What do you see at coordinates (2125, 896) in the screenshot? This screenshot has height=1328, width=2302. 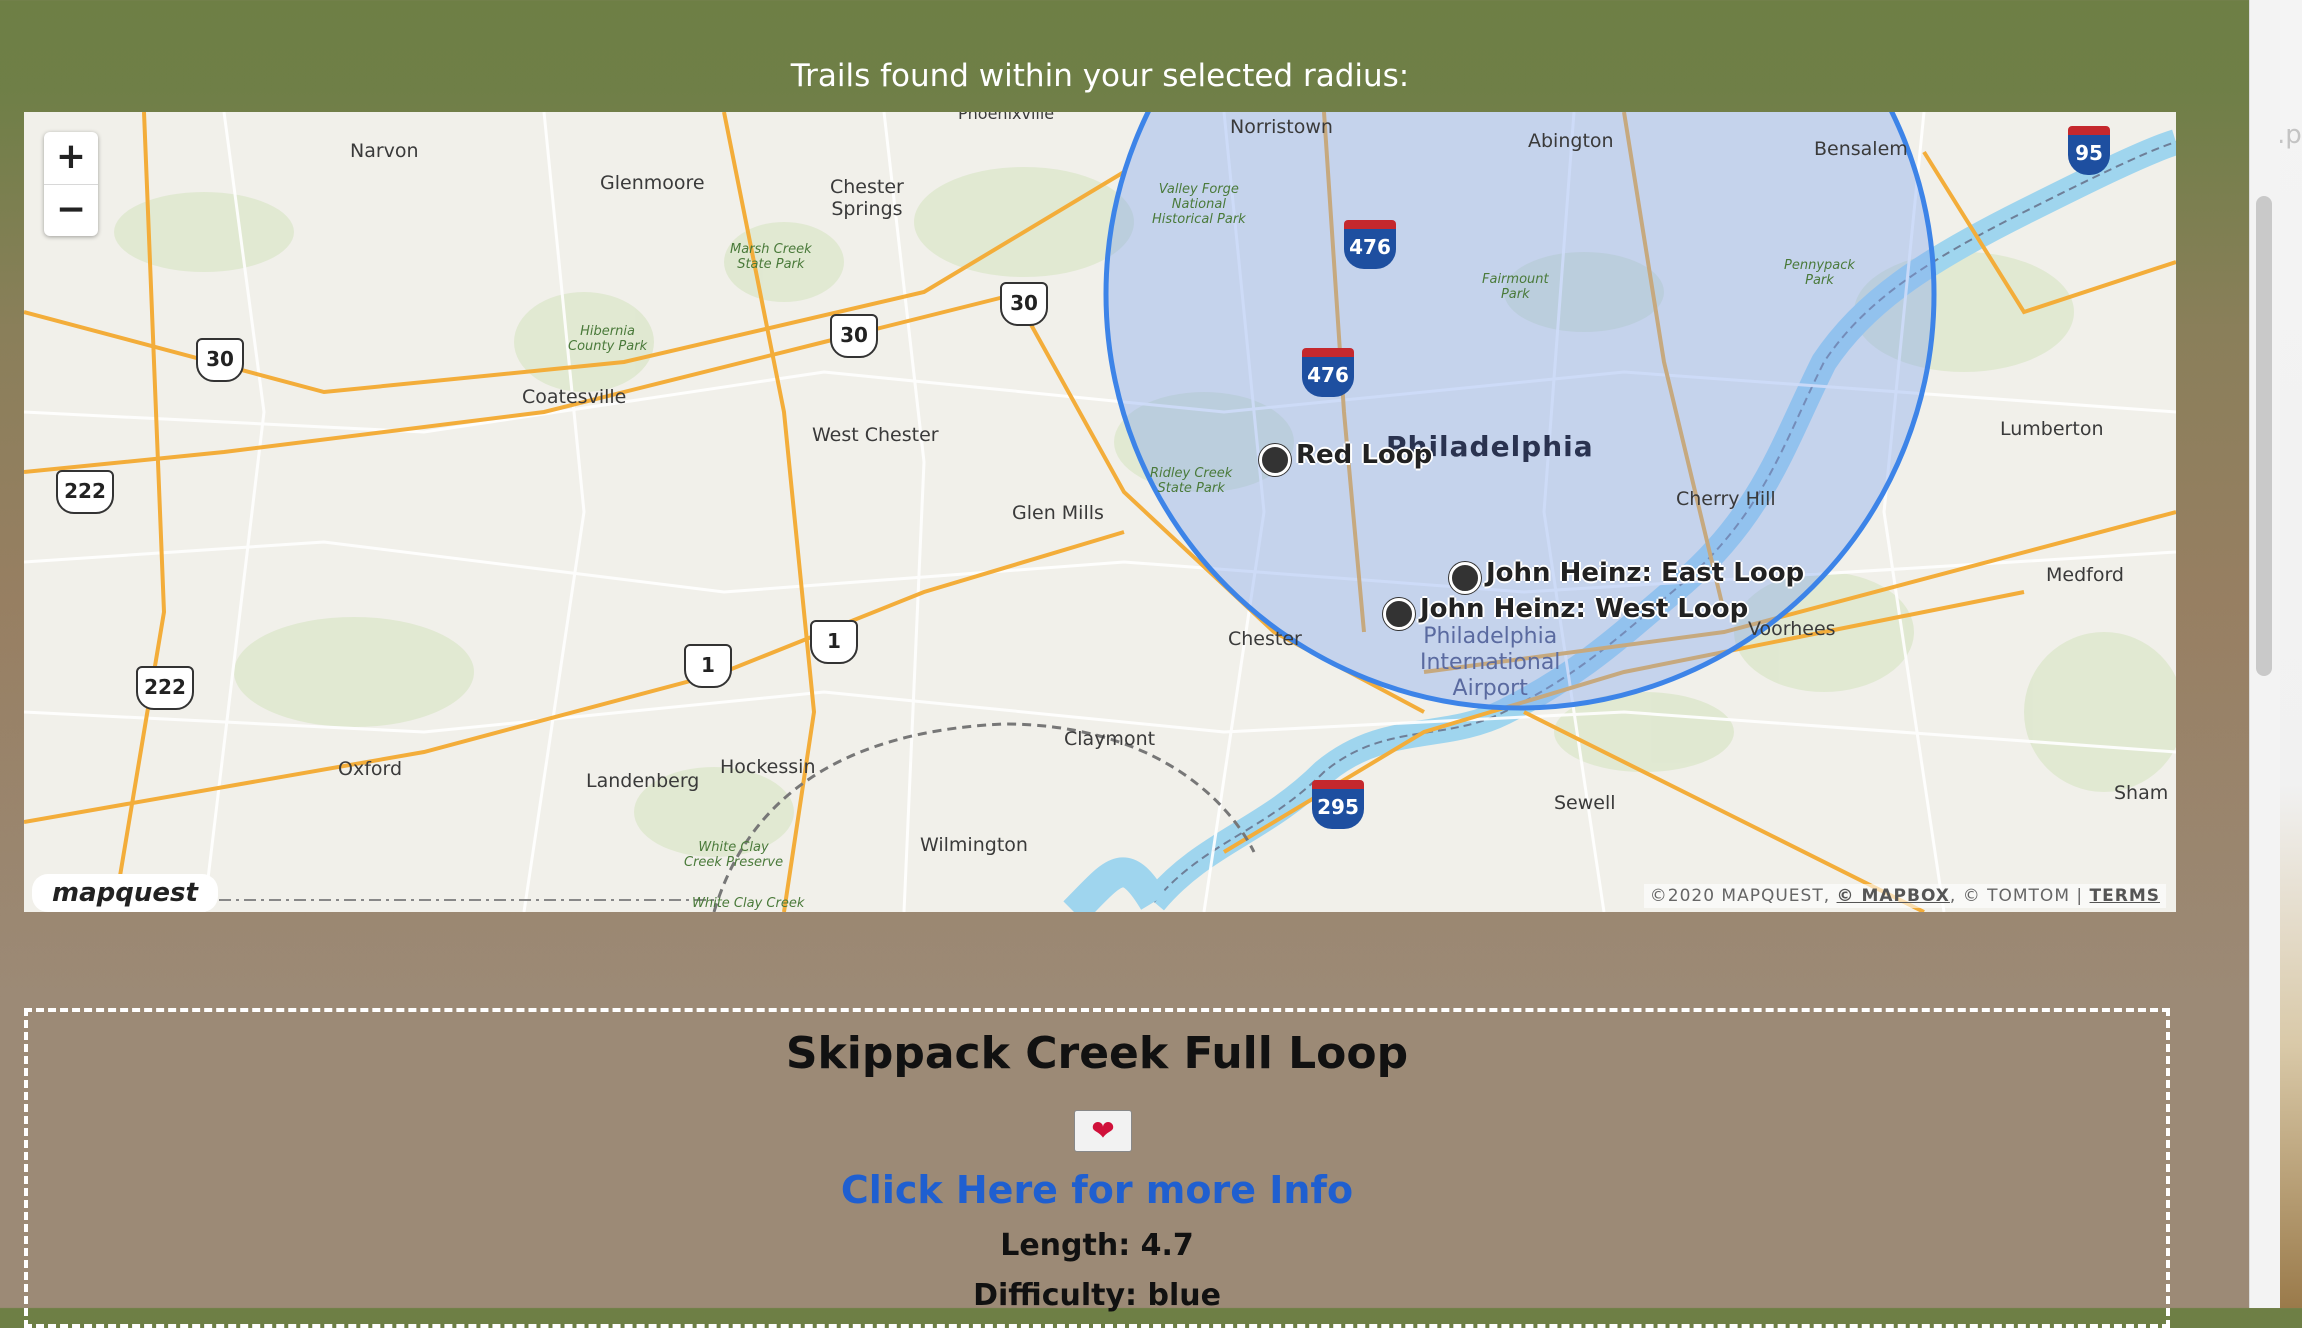 I see `terms-link: TERMS` at bounding box center [2125, 896].